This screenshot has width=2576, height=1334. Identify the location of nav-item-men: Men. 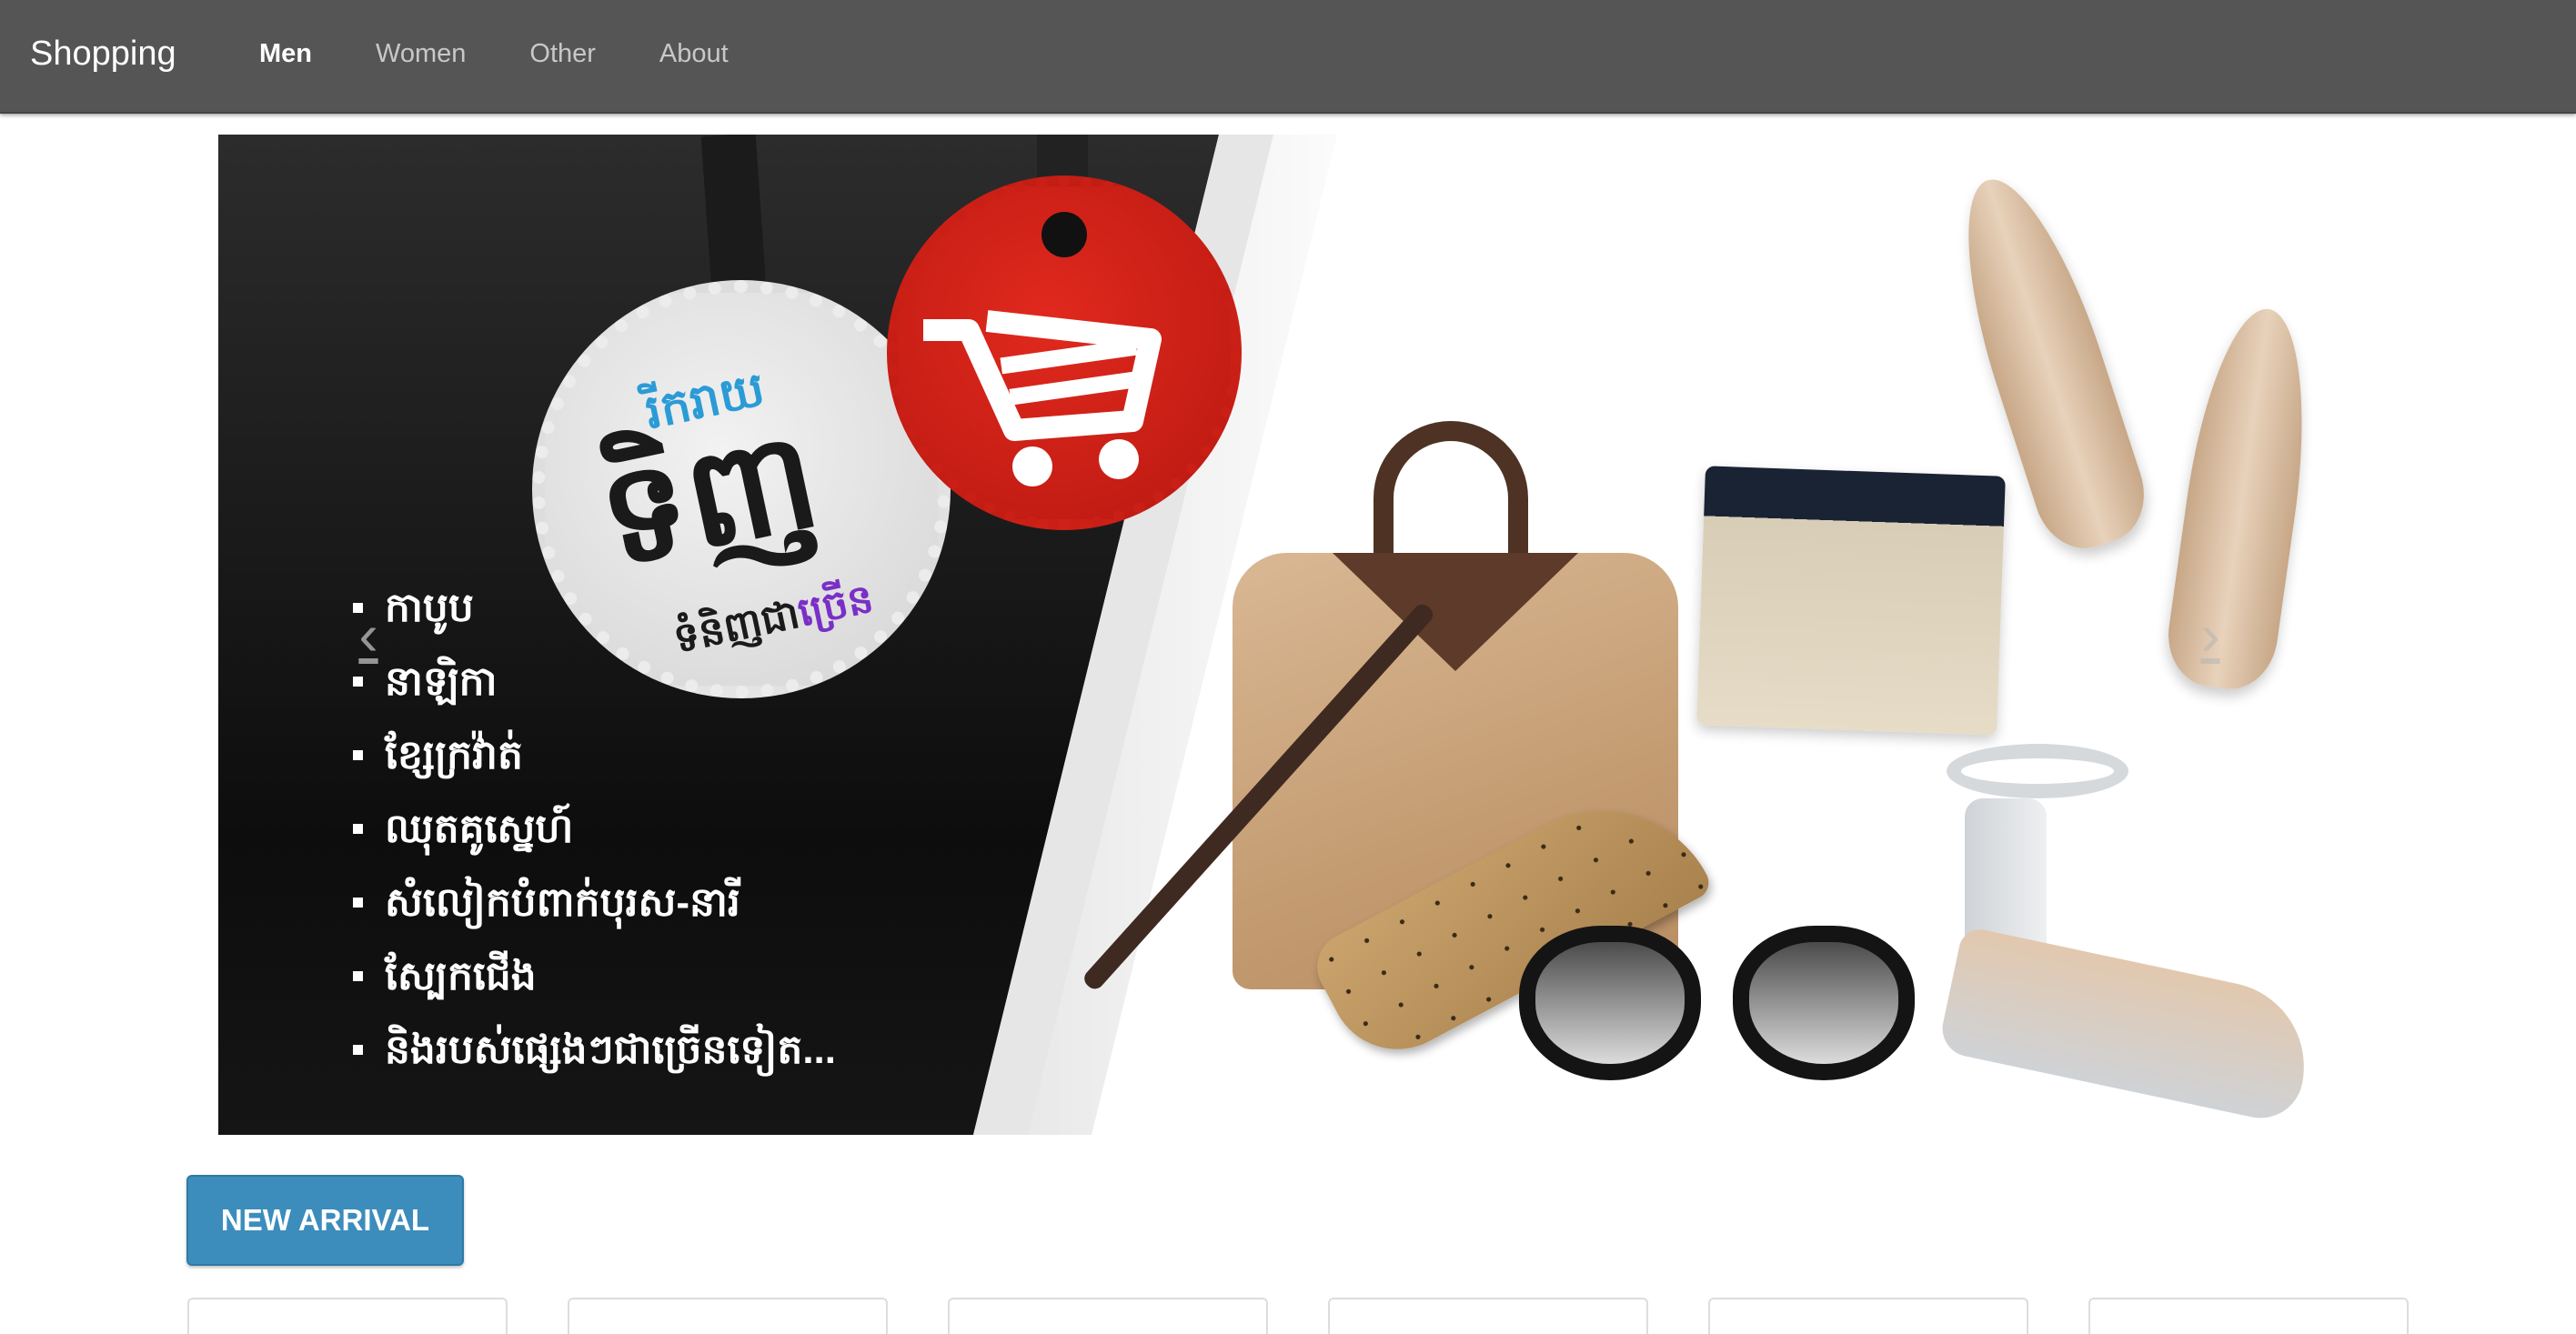
(285, 53).